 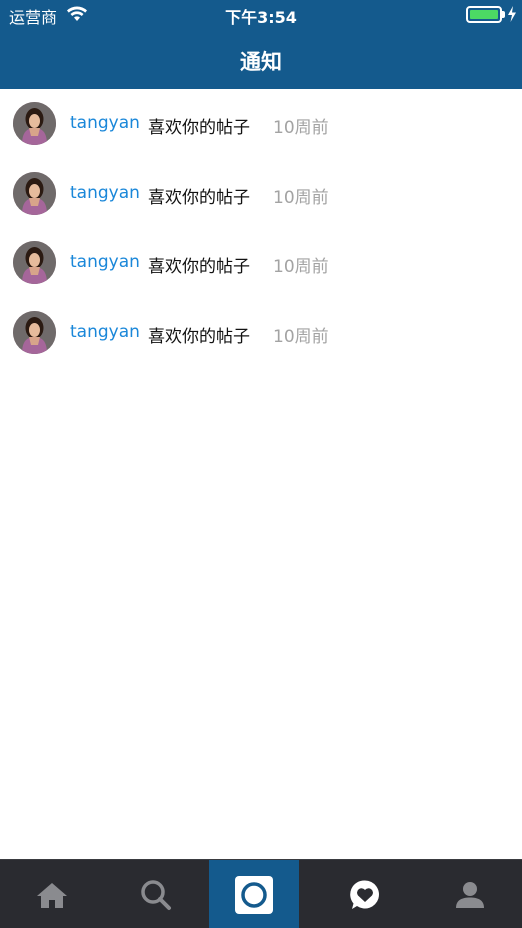 I want to click on profile-icon, so click(x=470, y=894).